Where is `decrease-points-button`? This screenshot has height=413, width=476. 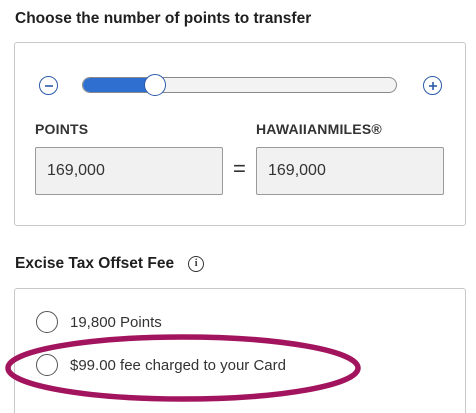 decrease-points-button is located at coordinates (48, 85).